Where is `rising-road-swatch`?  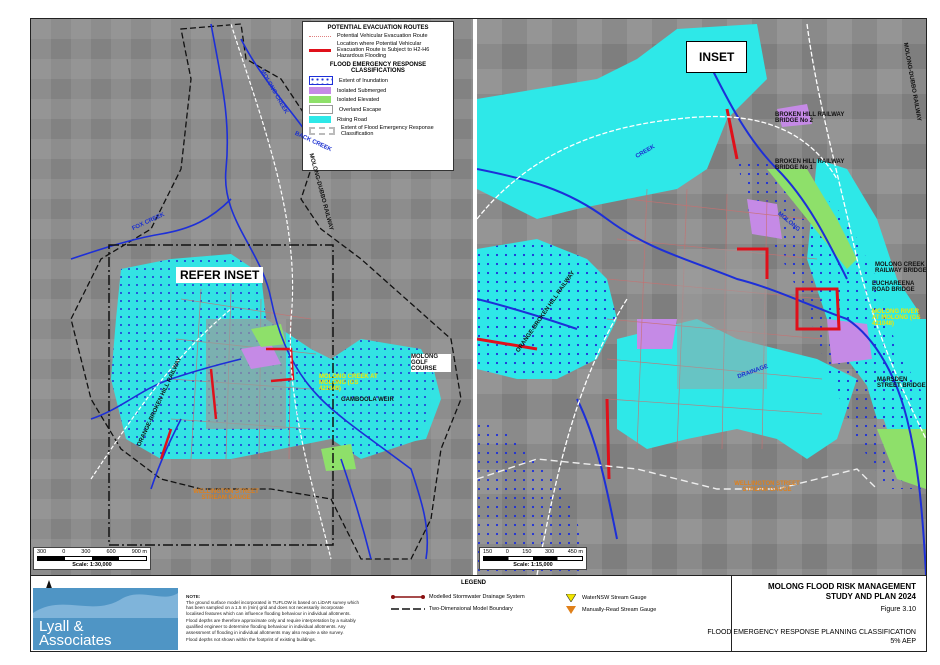 rising-road-swatch is located at coordinates (320, 119).